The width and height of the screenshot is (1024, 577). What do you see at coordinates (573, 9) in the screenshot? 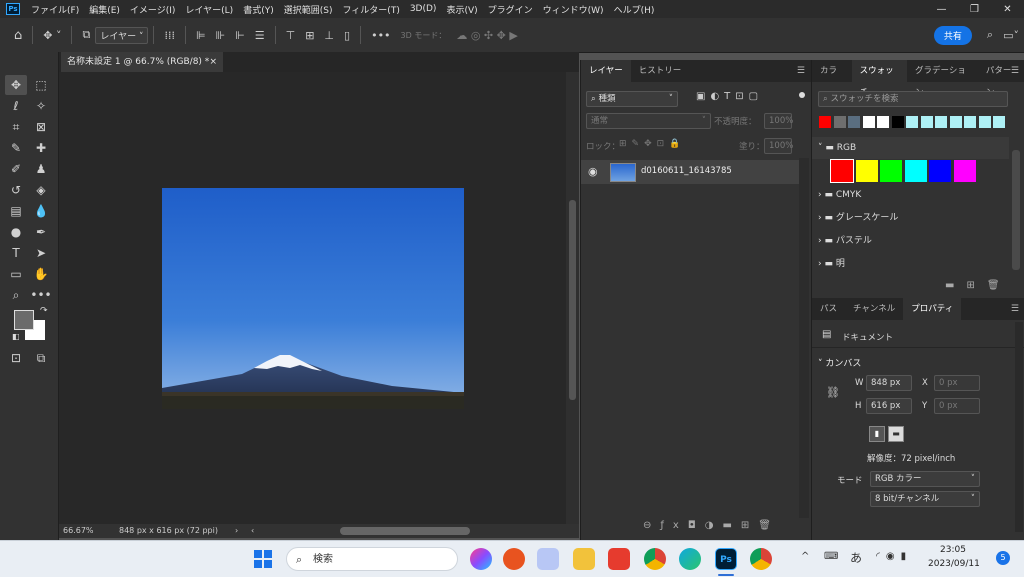
I see `menu-window: ウィンドウ(W)` at bounding box center [573, 9].